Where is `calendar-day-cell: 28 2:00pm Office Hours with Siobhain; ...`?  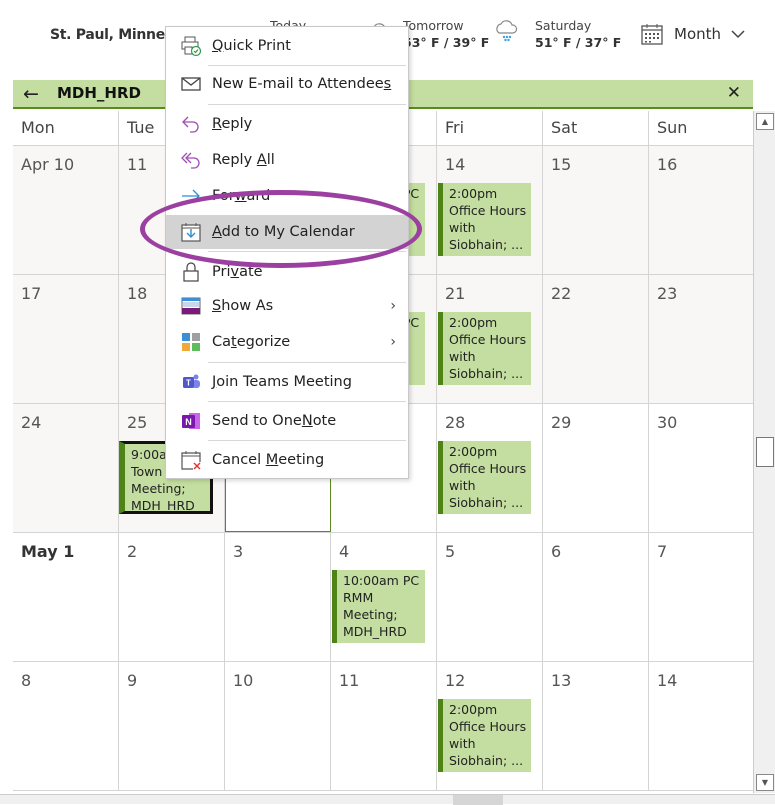
calendar-day-cell: 28 2:00pm Office Hours with Siobhain; ... is located at coordinates (490, 468).